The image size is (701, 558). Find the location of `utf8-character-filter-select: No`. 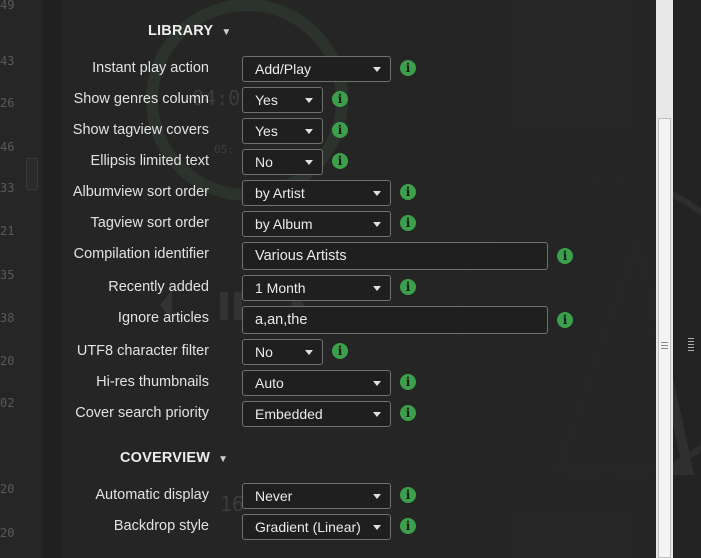

utf8-character-filter-select: No is located at coordinates (282, 352).